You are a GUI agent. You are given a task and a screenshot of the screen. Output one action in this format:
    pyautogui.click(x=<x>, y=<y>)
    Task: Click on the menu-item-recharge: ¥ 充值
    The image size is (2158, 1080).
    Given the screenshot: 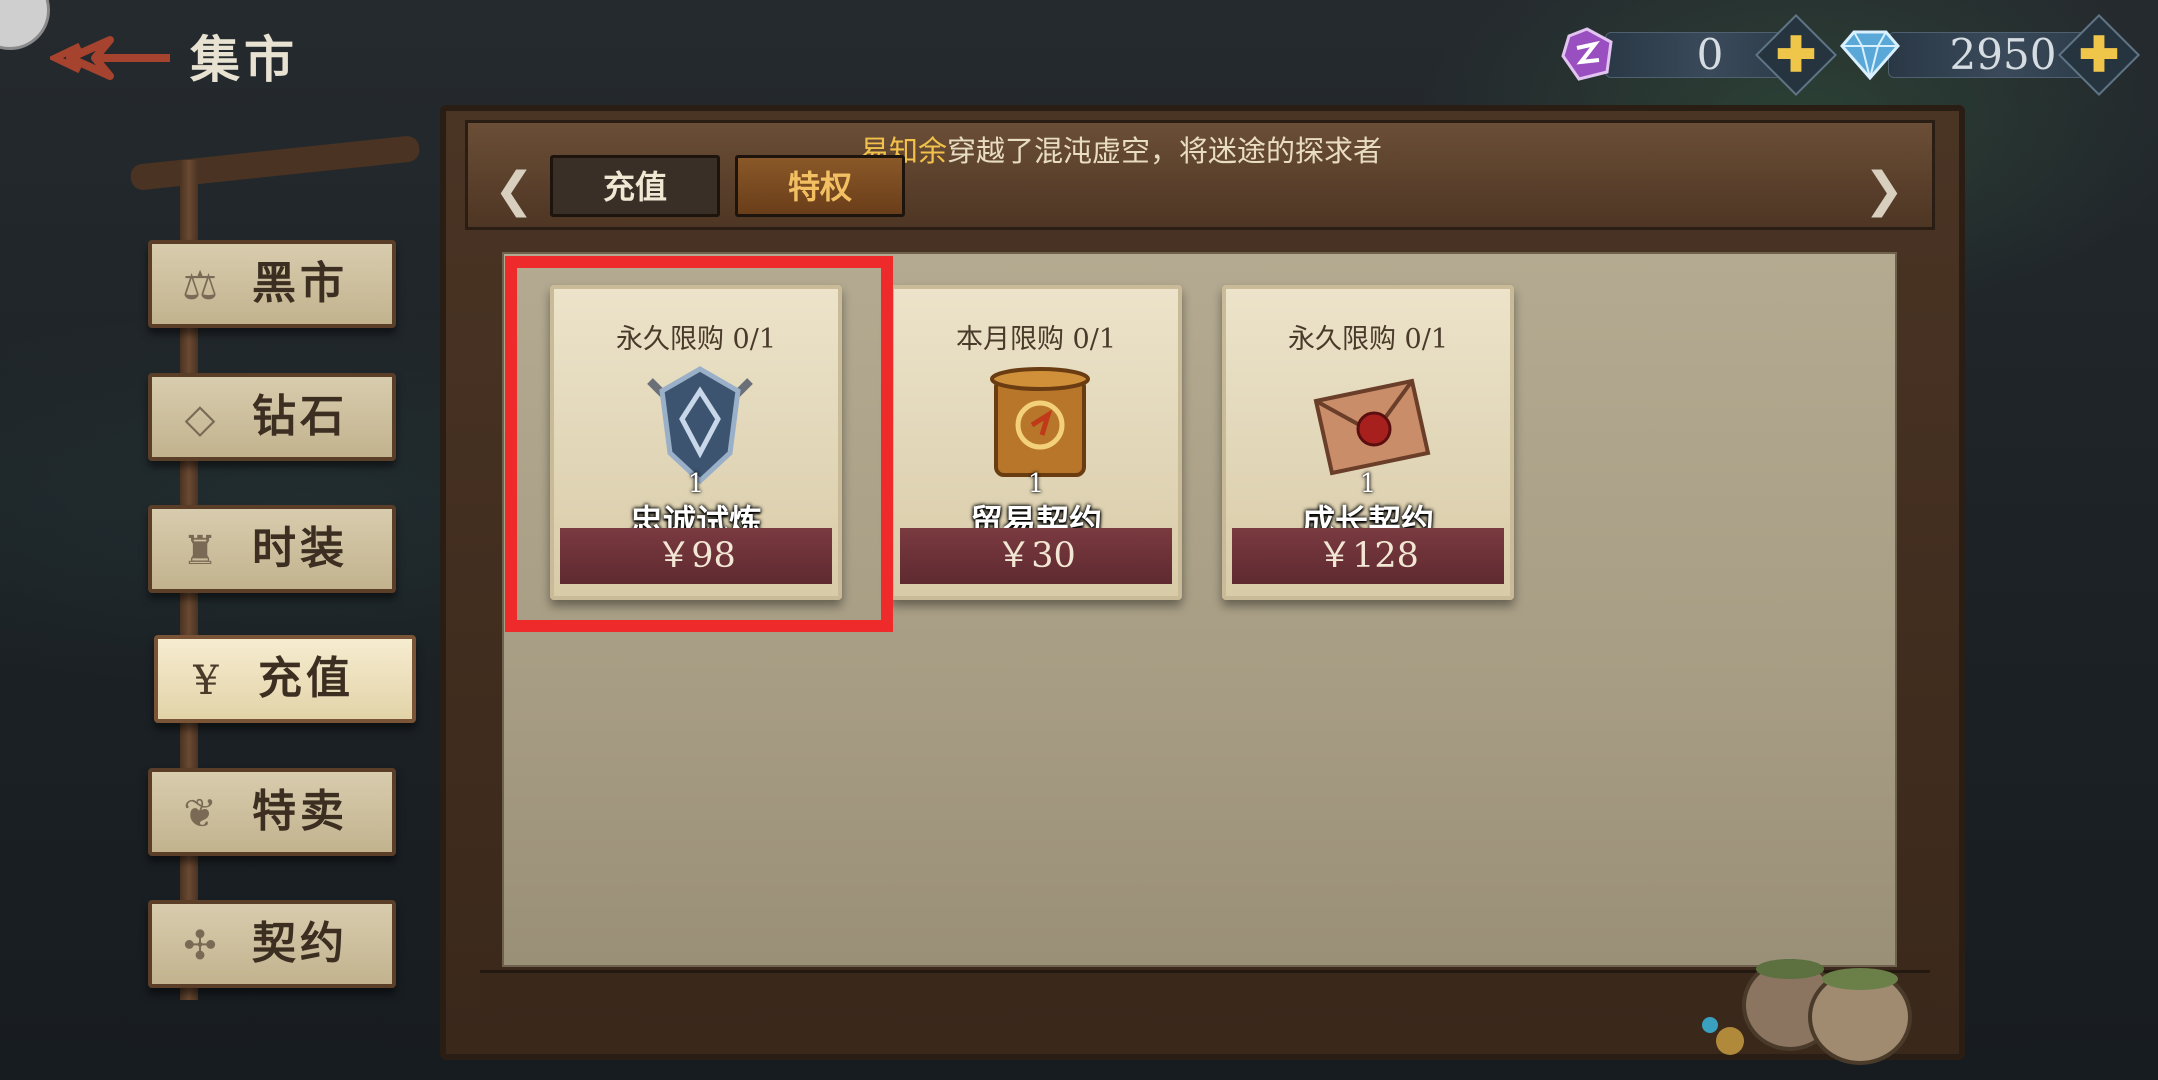 What is the action you would take?
    pyautogui.click(x=285, y=679)
    